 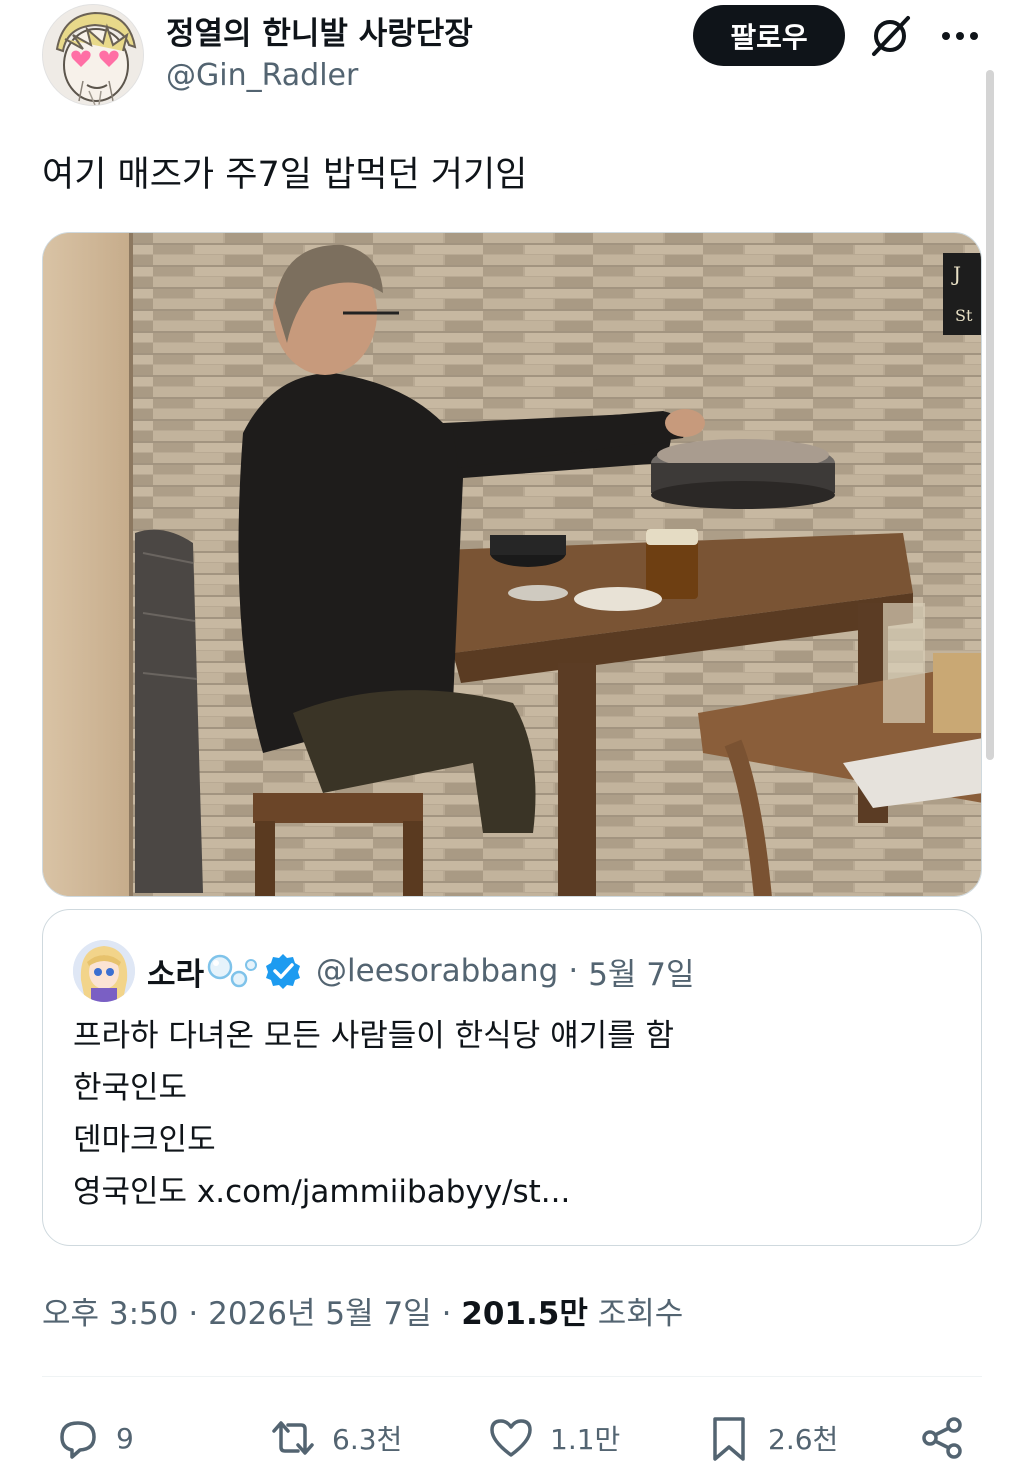 I want to click on svg-text: St, so click(x=964, y=315).